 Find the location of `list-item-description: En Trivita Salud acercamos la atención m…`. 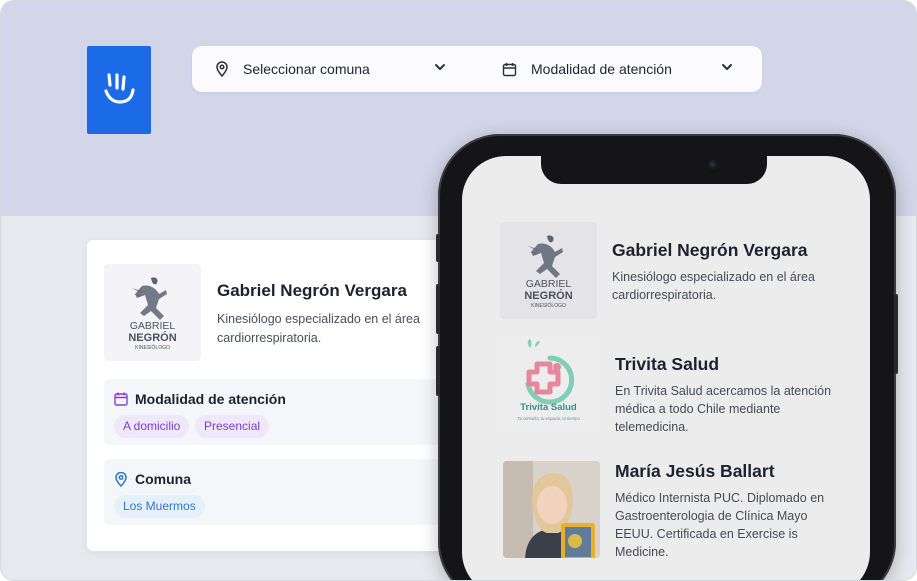

list-item-description: En Trivita Salud acercamos la atención m… is located at coordinates (723, 409).